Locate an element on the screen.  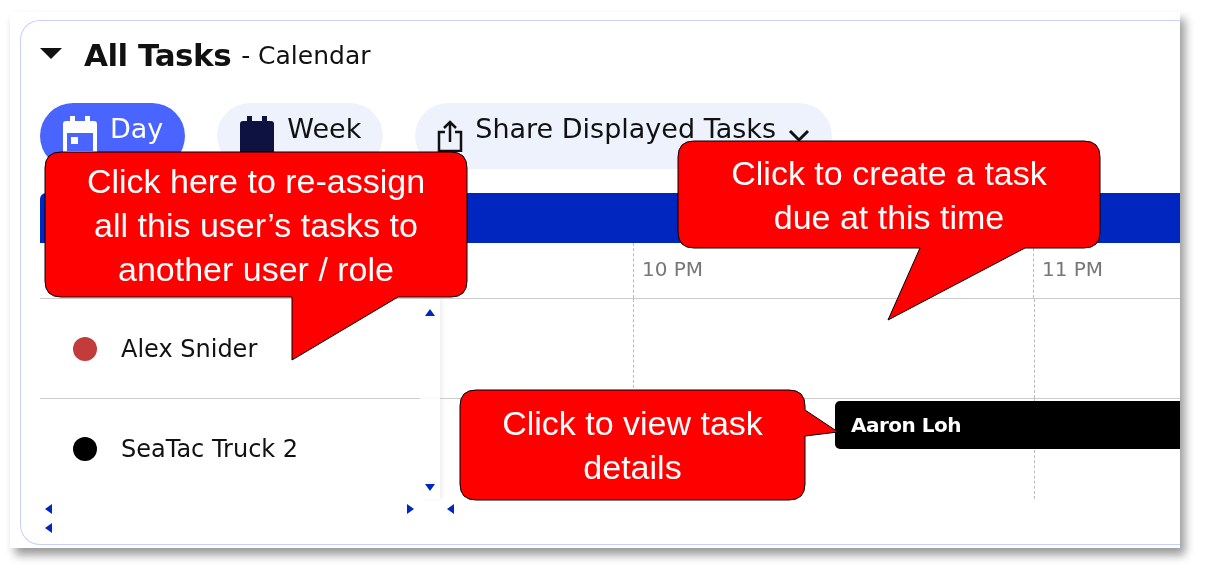
share-icon is located at coordinates (450, 136).